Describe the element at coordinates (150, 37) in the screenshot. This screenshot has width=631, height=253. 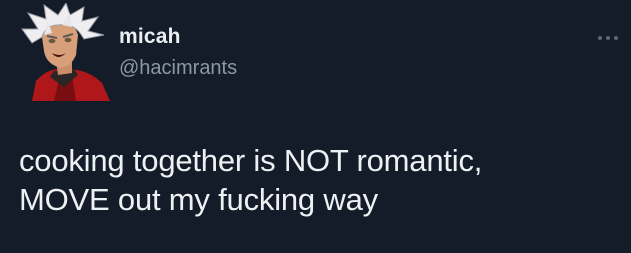
I see `display-name: micah` at that location.